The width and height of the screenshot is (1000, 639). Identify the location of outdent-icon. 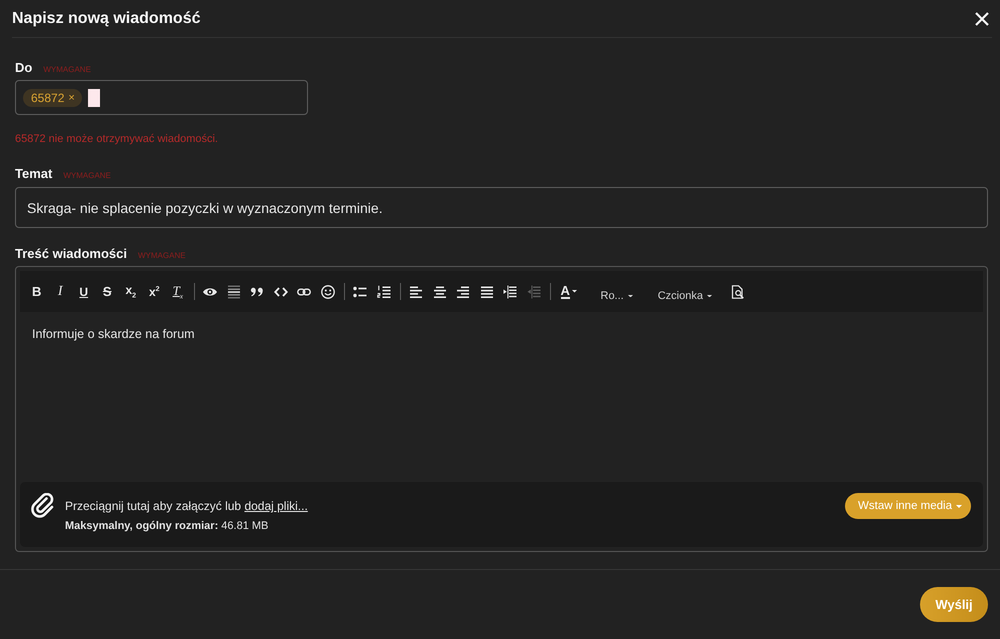
(533, 291).